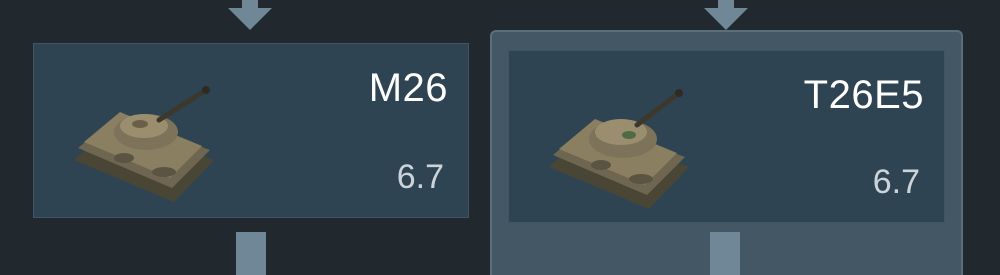 The image size is (1000, 275). What do you see at coordinates (863, 95) in the screenshot?
I see `vehicle-name: T26E5` at bounding box center [863, 95].